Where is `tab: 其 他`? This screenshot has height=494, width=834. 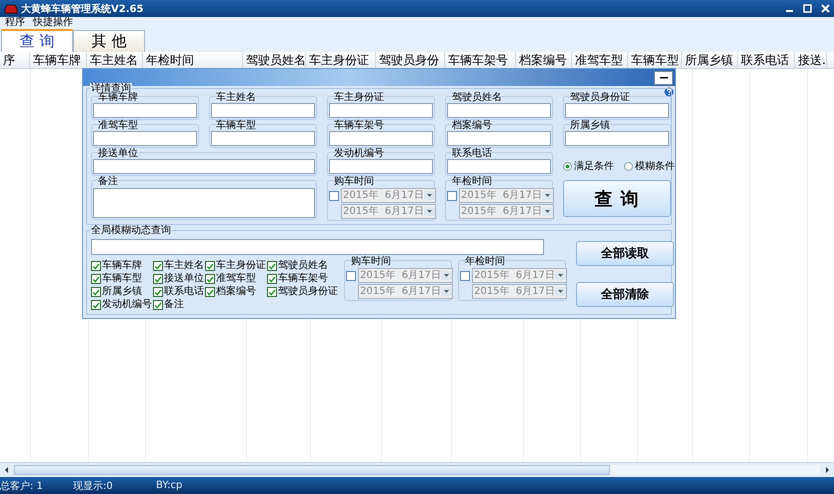
tab: 其 他 is located at coordinates (109, 41).